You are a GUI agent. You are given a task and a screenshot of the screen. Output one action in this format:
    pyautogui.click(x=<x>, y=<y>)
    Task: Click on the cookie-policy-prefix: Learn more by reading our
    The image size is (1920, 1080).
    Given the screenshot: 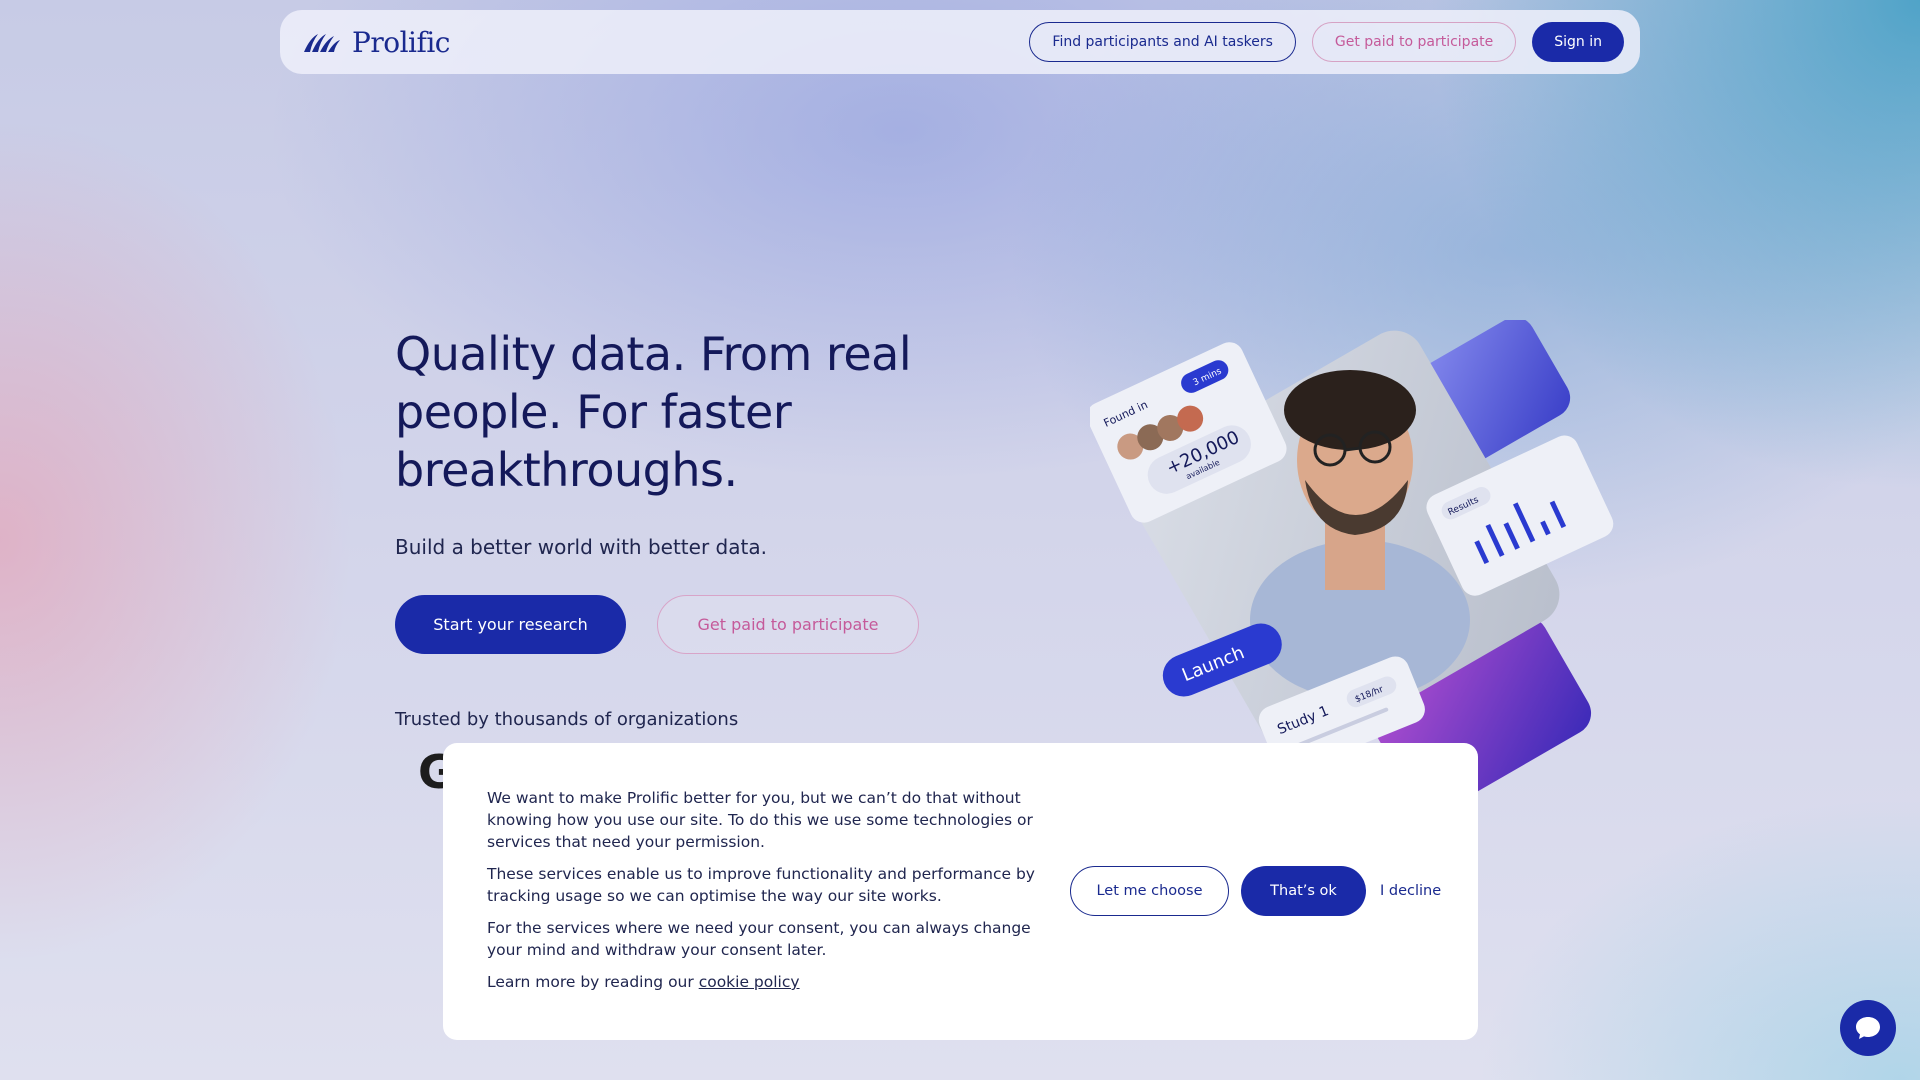 What is the action you would take?
    pyautogui.click(x=590, y=982)
    